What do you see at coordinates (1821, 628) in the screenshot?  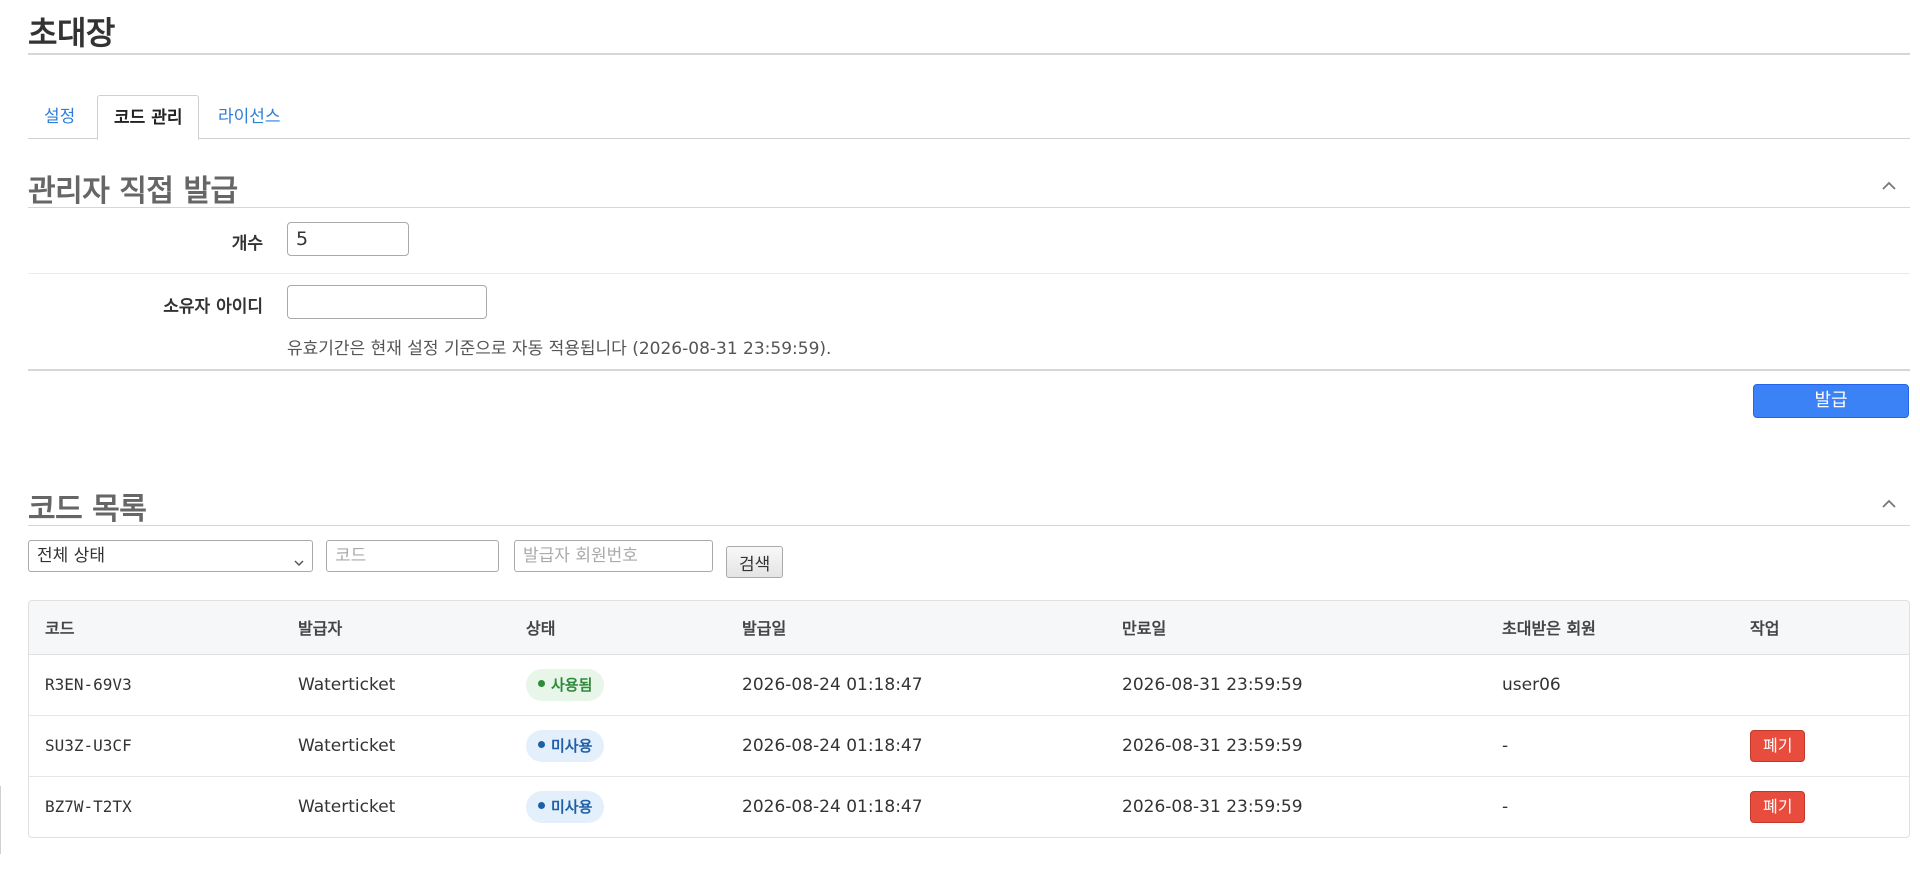 I see `column-header-action: 작업` at bounding box center [1821, 628].